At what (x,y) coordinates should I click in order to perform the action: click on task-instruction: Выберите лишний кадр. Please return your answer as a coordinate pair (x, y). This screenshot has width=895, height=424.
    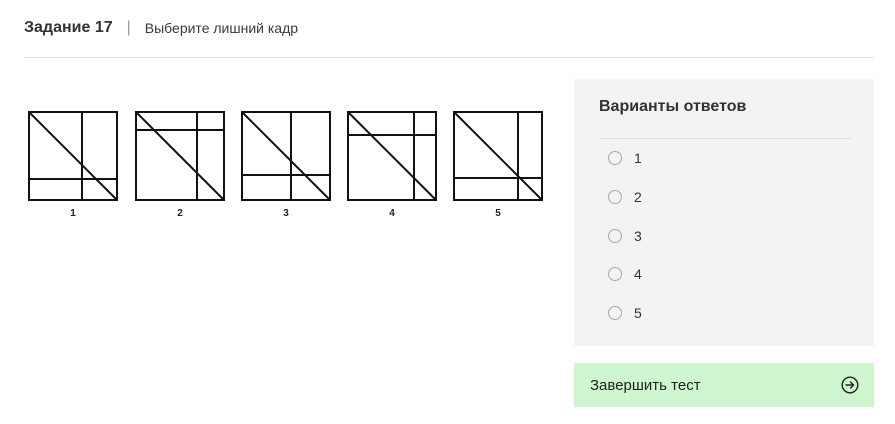
    Looking at the image, I should click on (221, 28).